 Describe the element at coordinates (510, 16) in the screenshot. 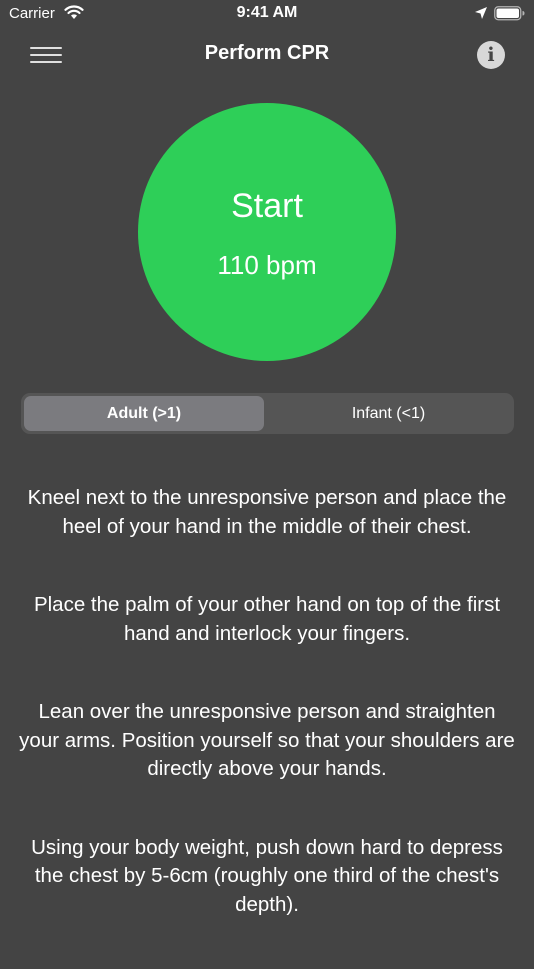

I see `battery-icon` at that location.